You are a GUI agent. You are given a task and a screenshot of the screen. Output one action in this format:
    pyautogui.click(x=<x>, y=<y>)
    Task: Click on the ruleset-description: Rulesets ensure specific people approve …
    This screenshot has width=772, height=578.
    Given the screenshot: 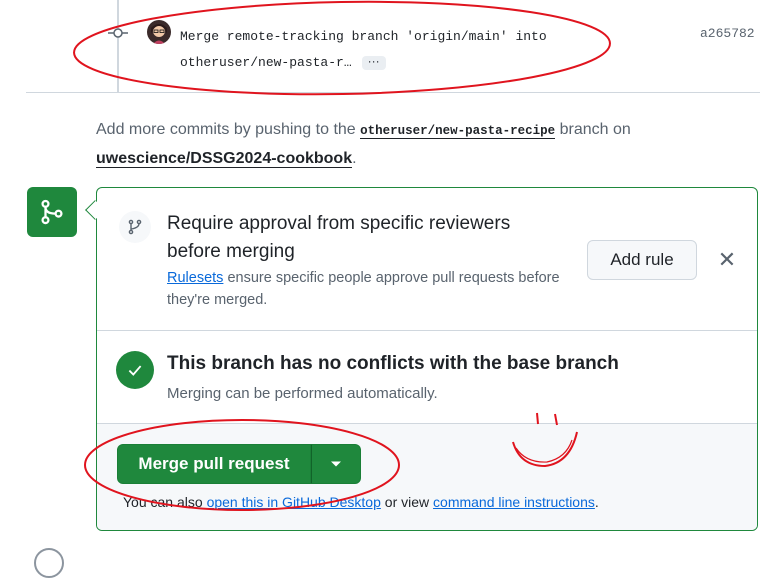 What is the action you would take?
    pyautogui.click(x=377, y=289)
    